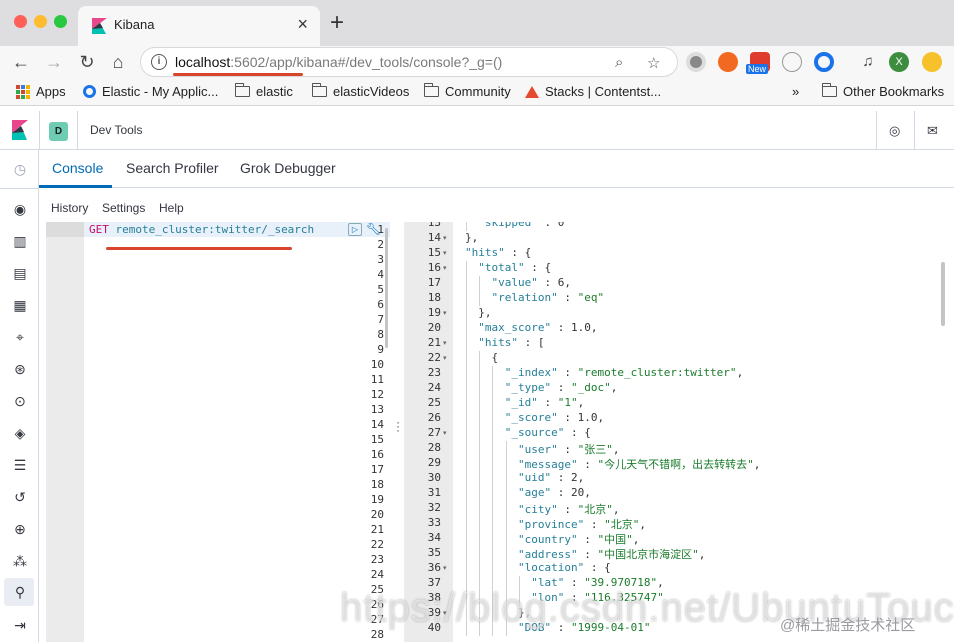 The width and height of the screenshot is (954, 642). What do you see at coordinates (943, 294) in the screenshot?
I see `output-scrollbar` at bounding box center [943, 294].